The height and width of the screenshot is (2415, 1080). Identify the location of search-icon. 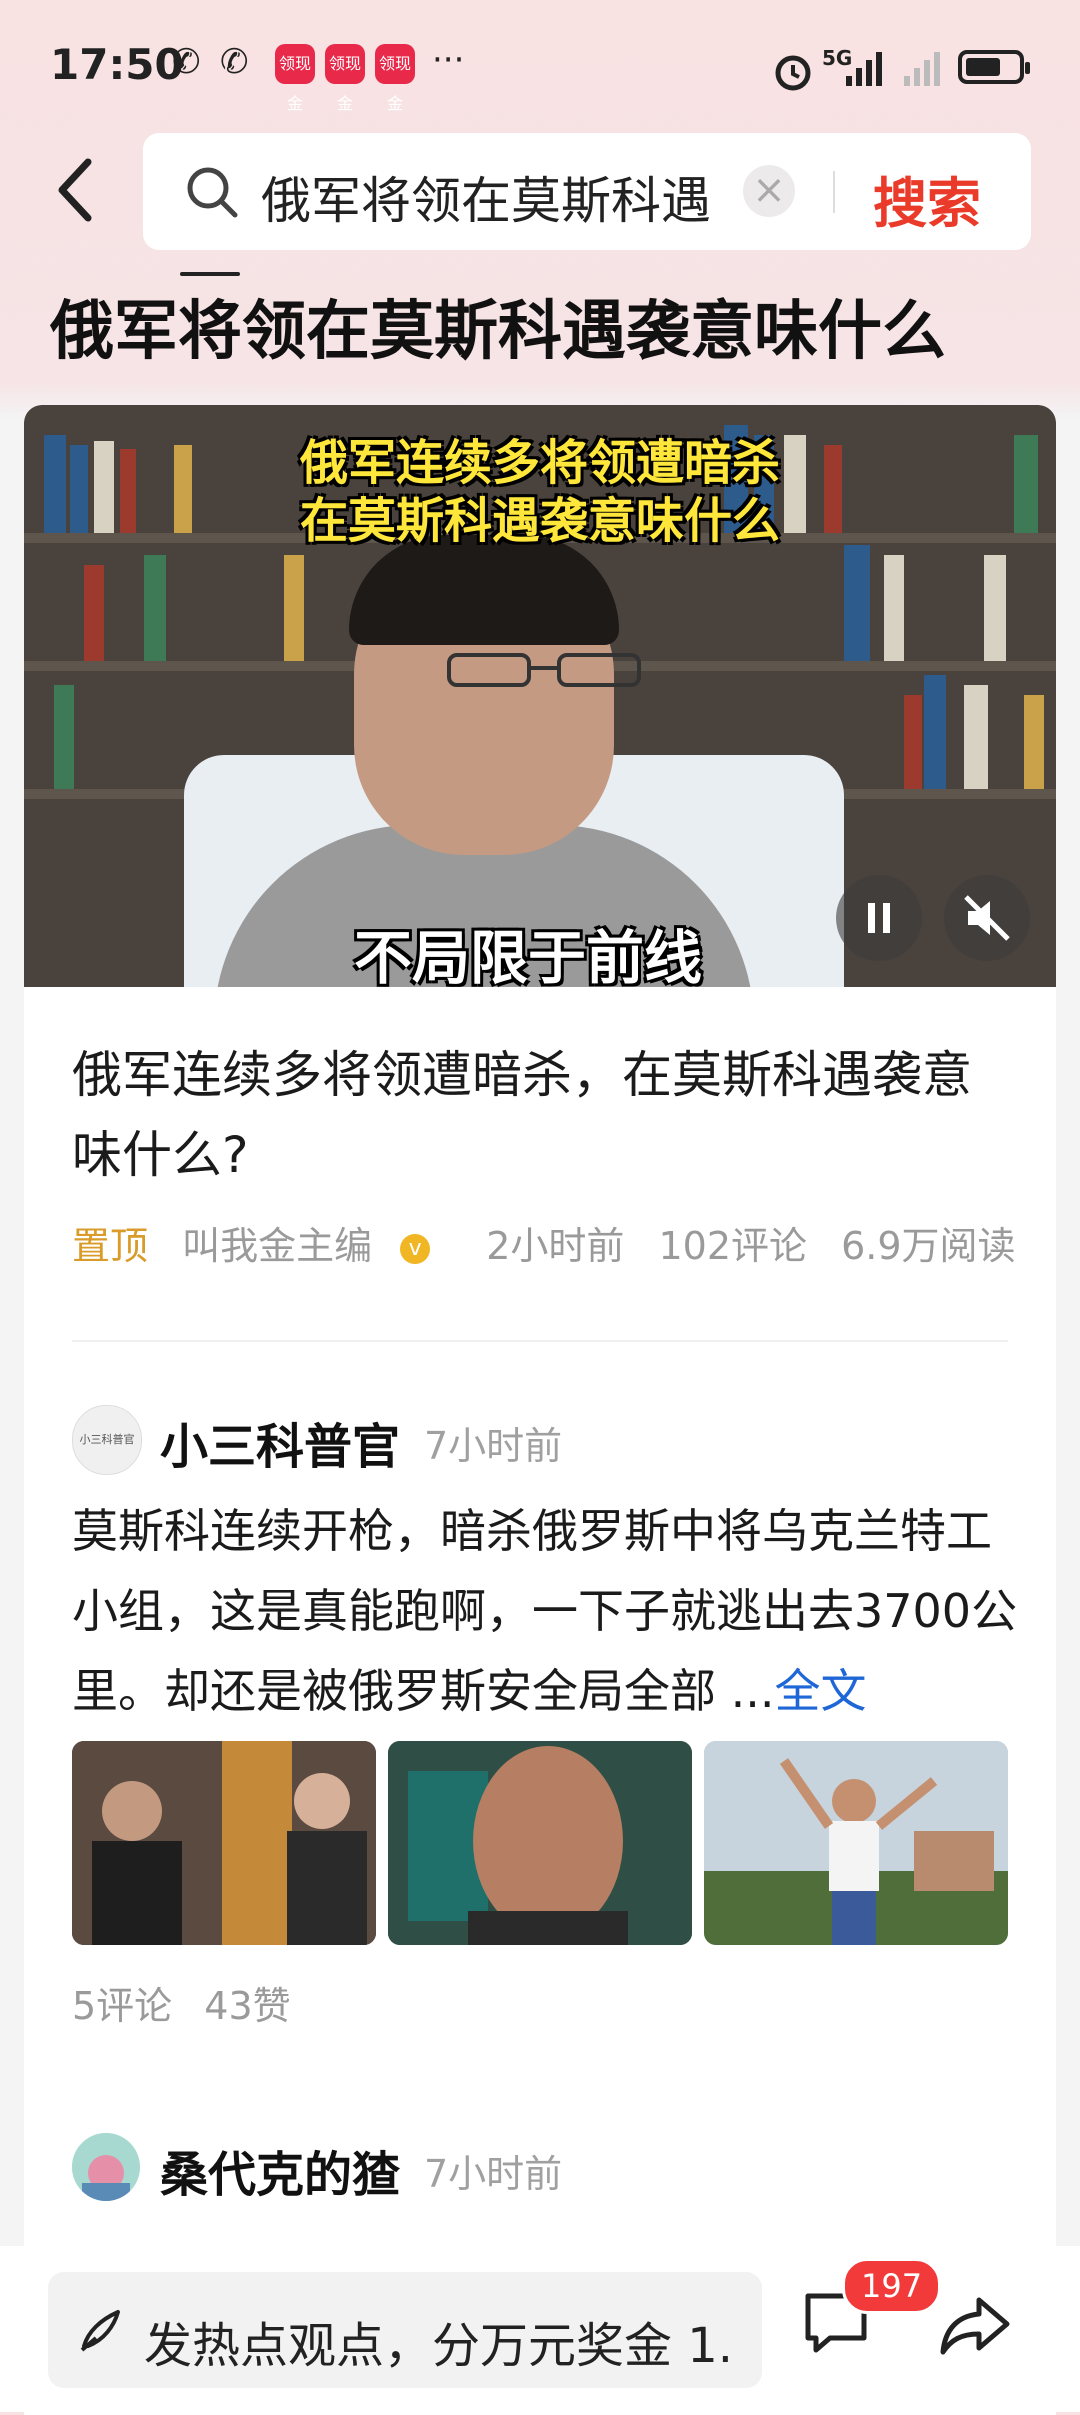
(212, 192).